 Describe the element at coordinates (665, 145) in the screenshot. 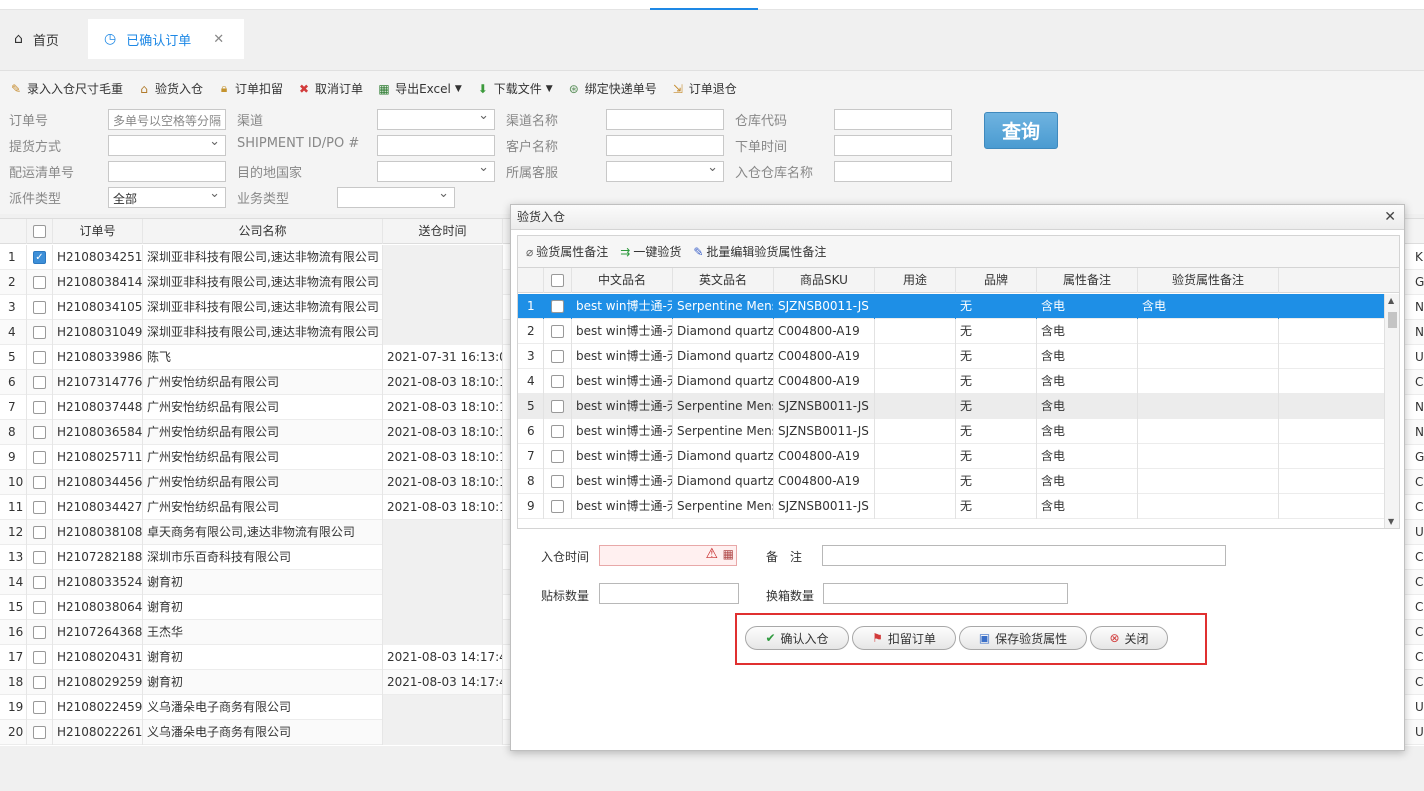

I see `customer-name-input` at that location.